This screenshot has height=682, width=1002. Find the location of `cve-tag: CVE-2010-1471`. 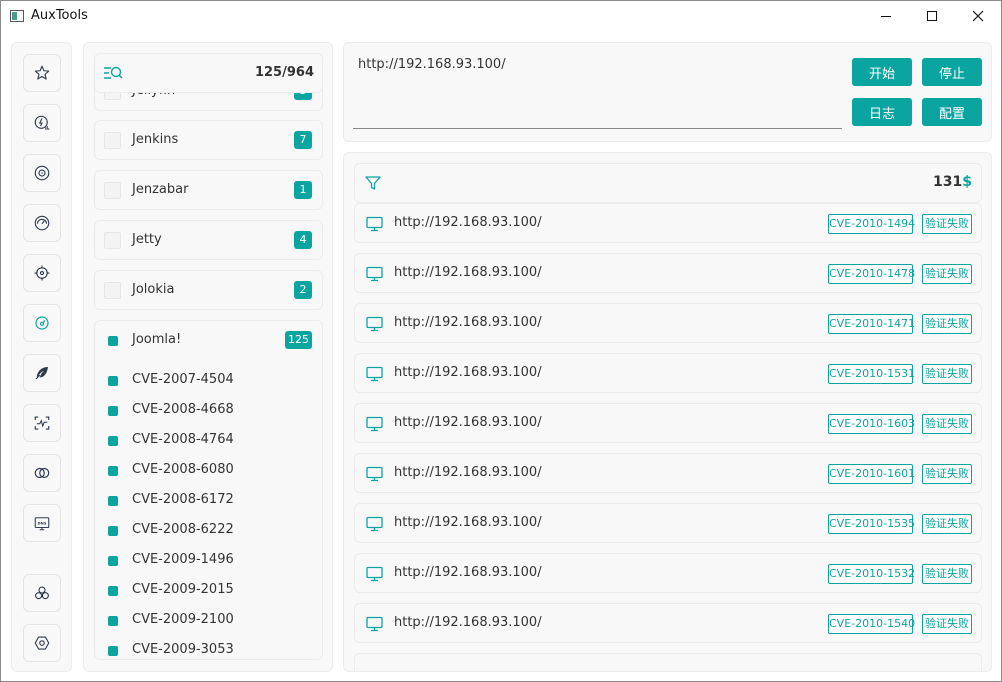

cve-tag: CVE-2010-1471 is located at coordinates (871, 324).